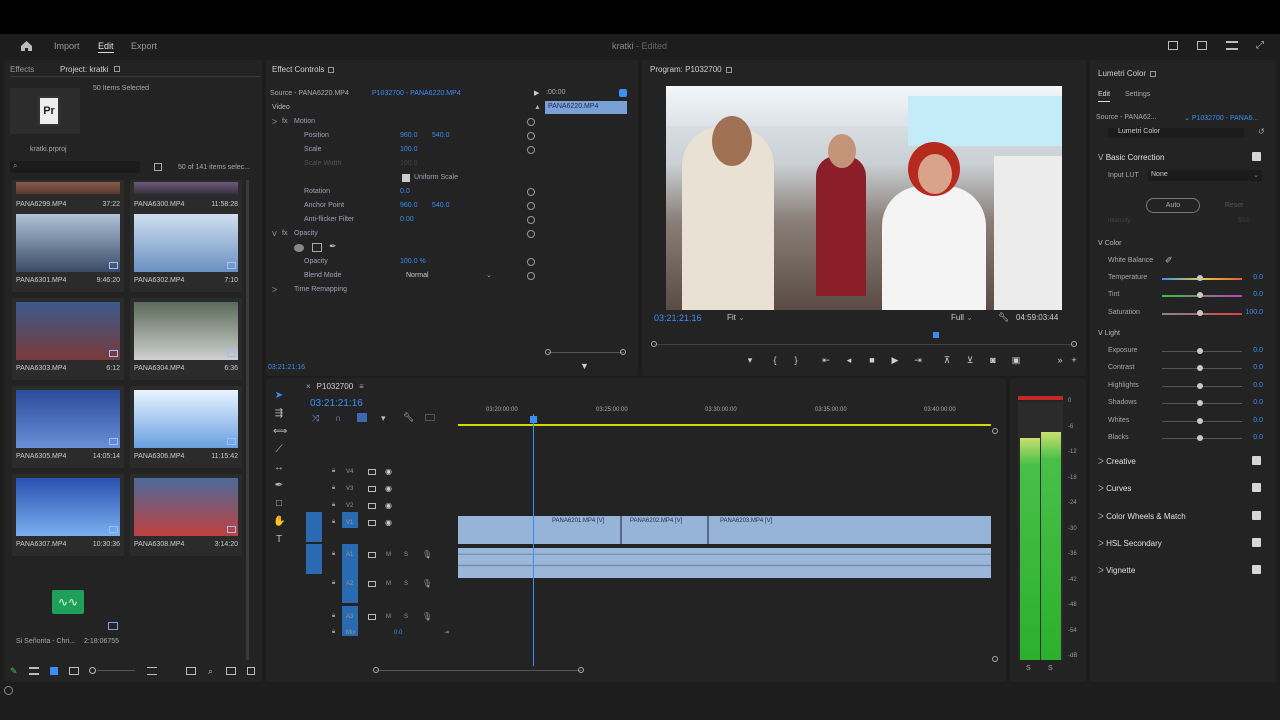 The height and width of the screenshot is (720, 1280). What do you see at coordinates (1182, 314) in the screenshot?
I see `lumetri-saturation-row: Saturation 100.0` at bounding box center [1182, 314].